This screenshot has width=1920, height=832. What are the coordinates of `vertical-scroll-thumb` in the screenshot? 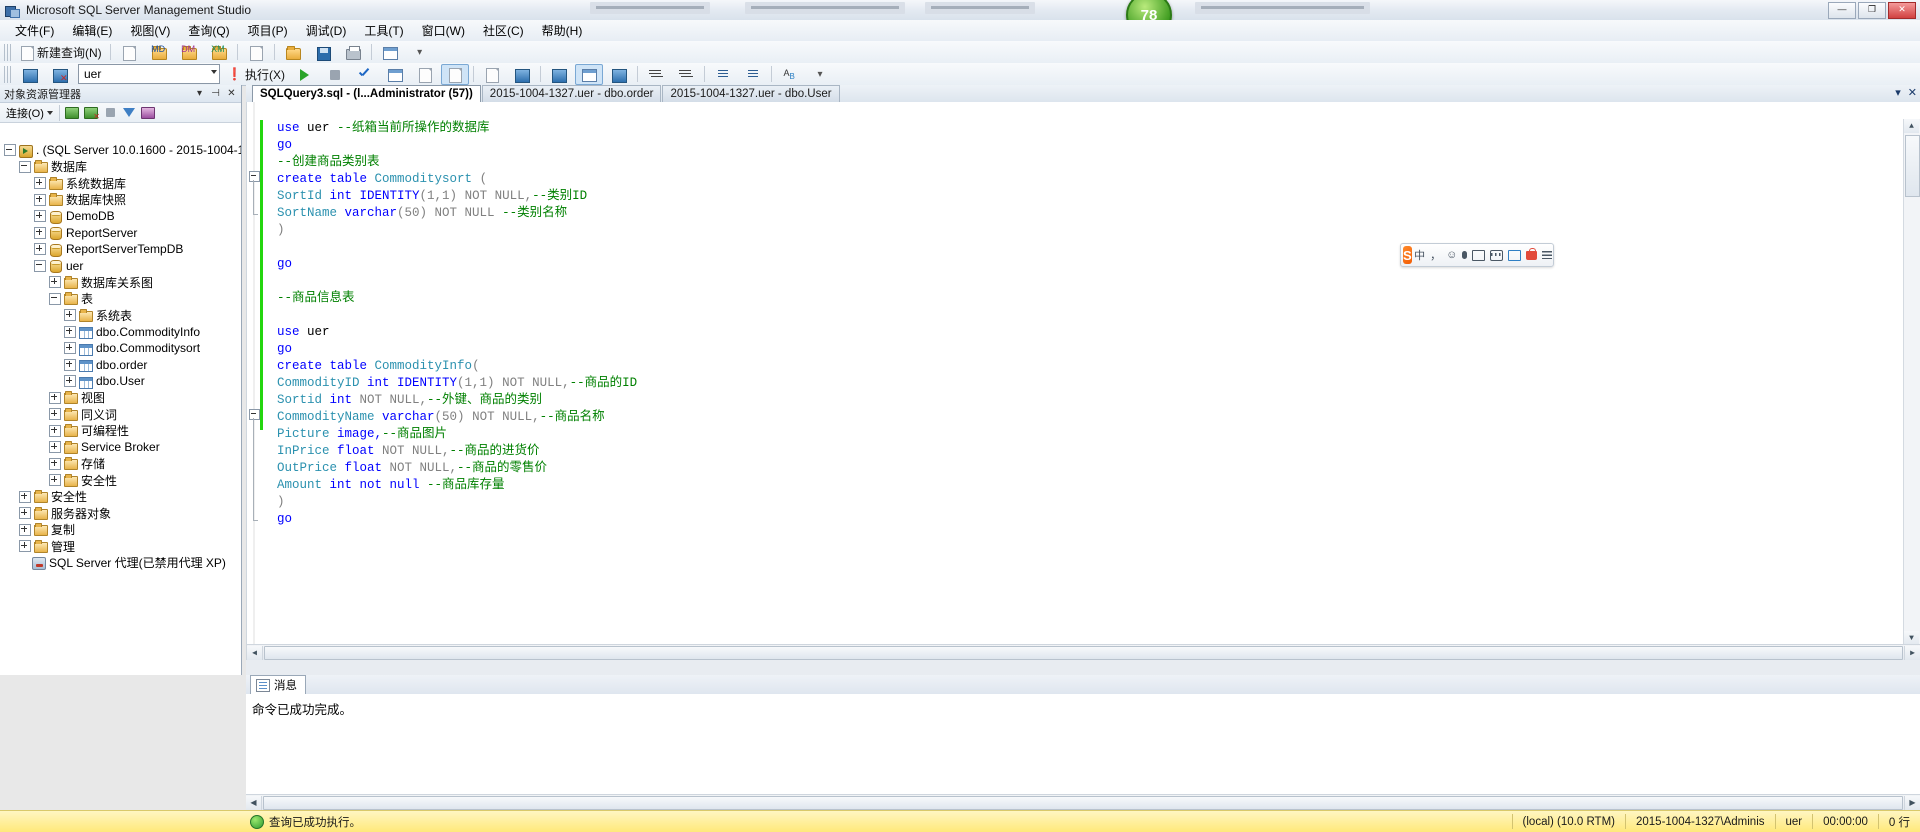 It's located at (1912, 166).